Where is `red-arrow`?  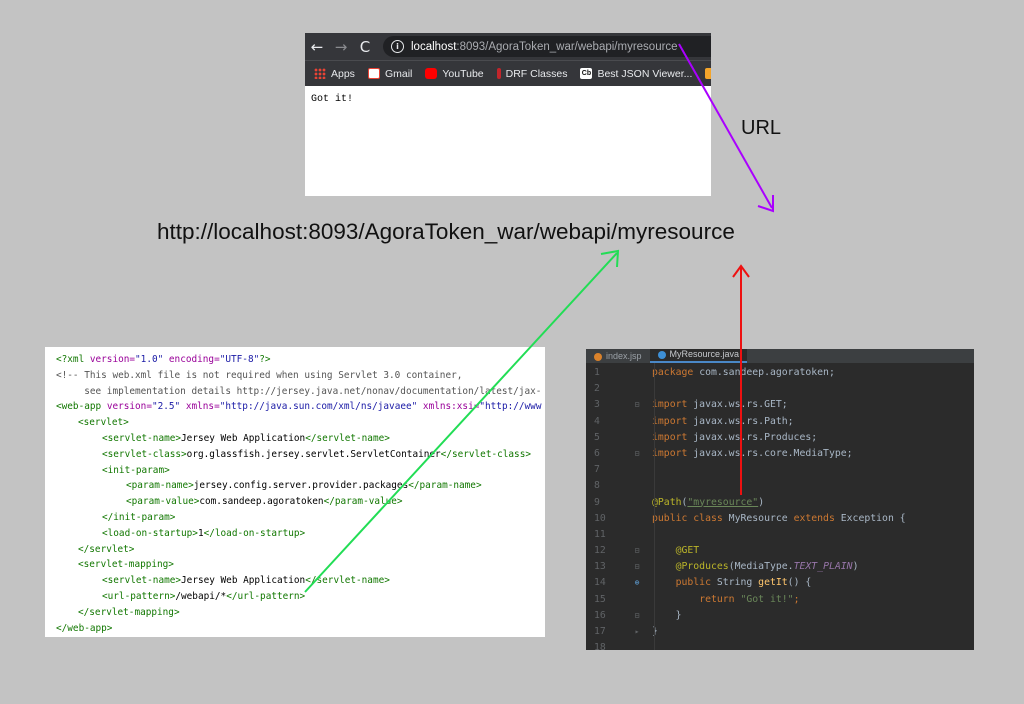
red-arrow is located at coordinates (741, 379).